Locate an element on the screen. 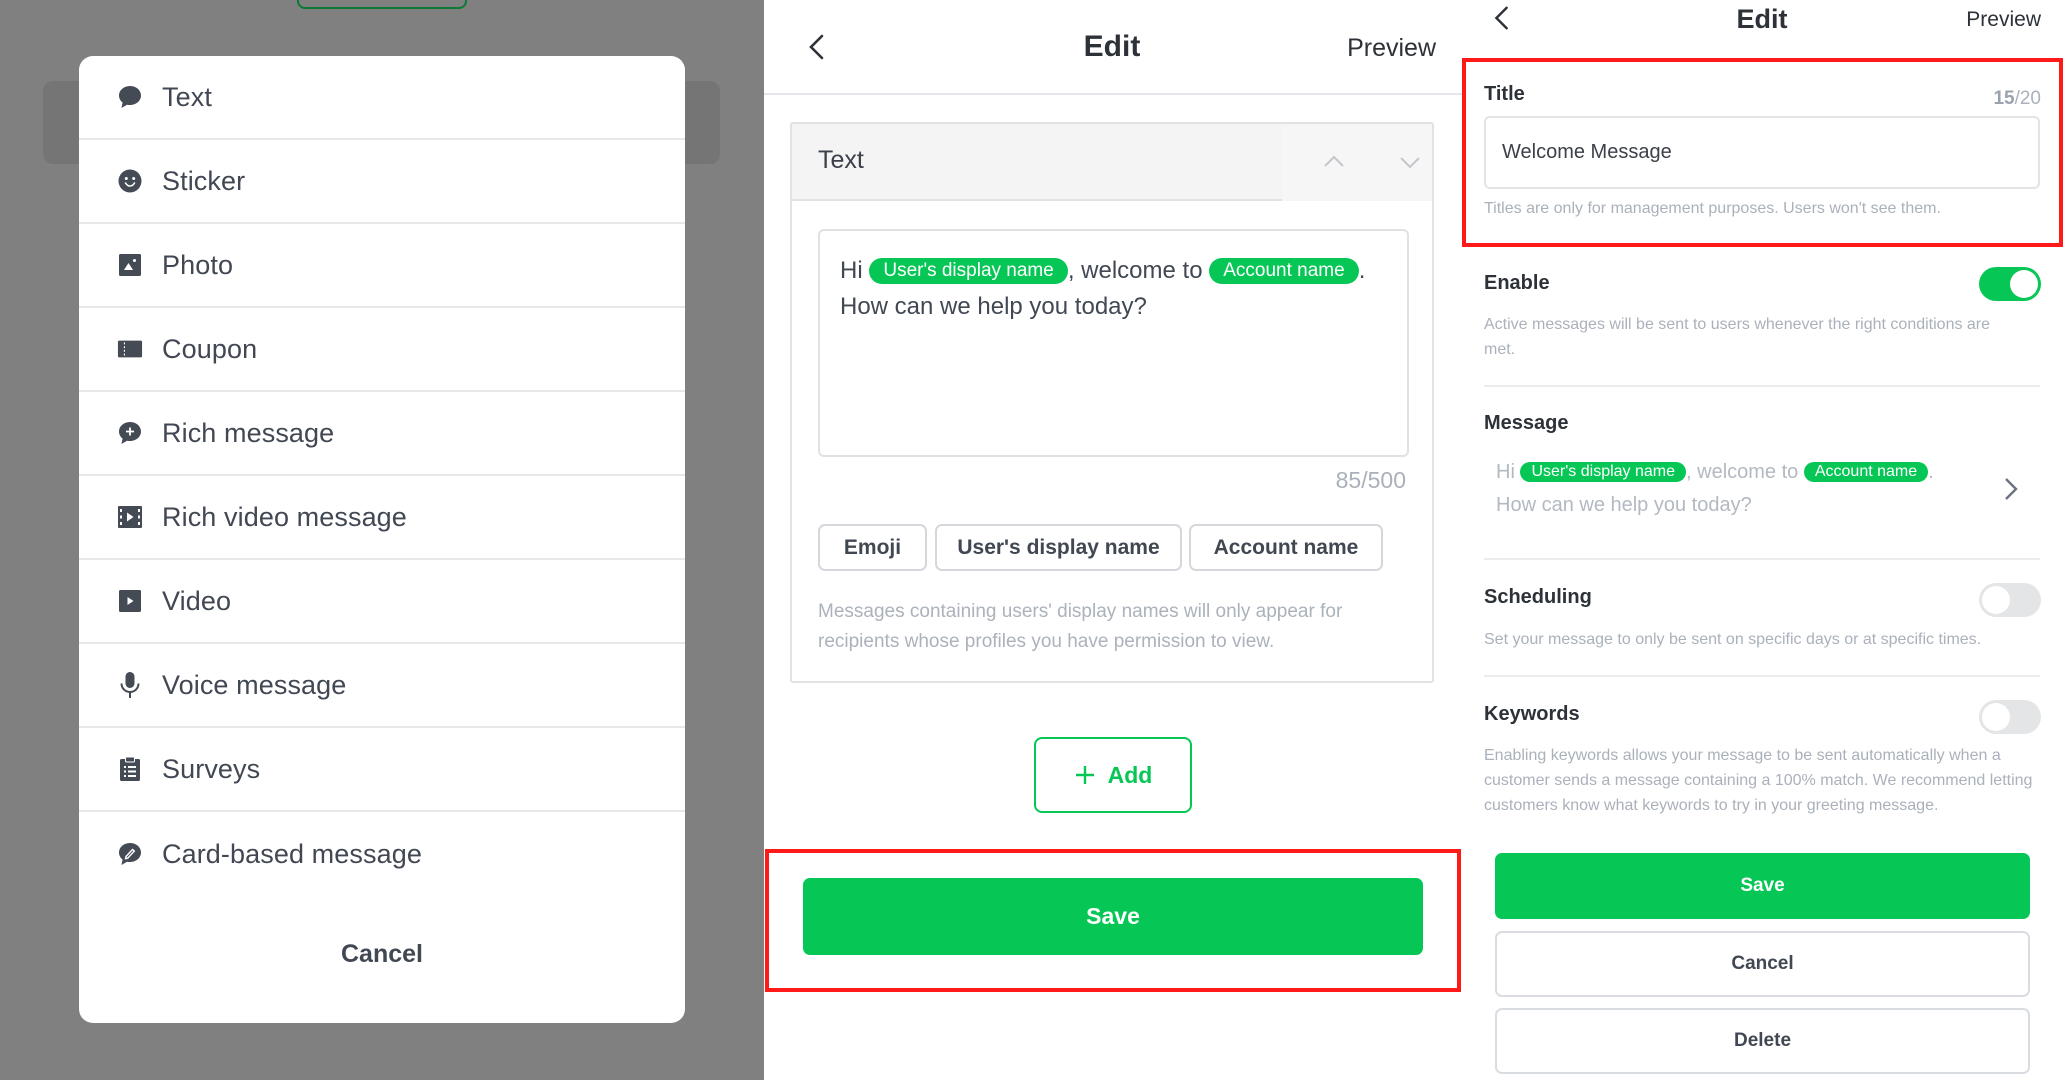 This screenshot has width=2063, height=1080. enable-toggle is located at coordinates (2010, 284).